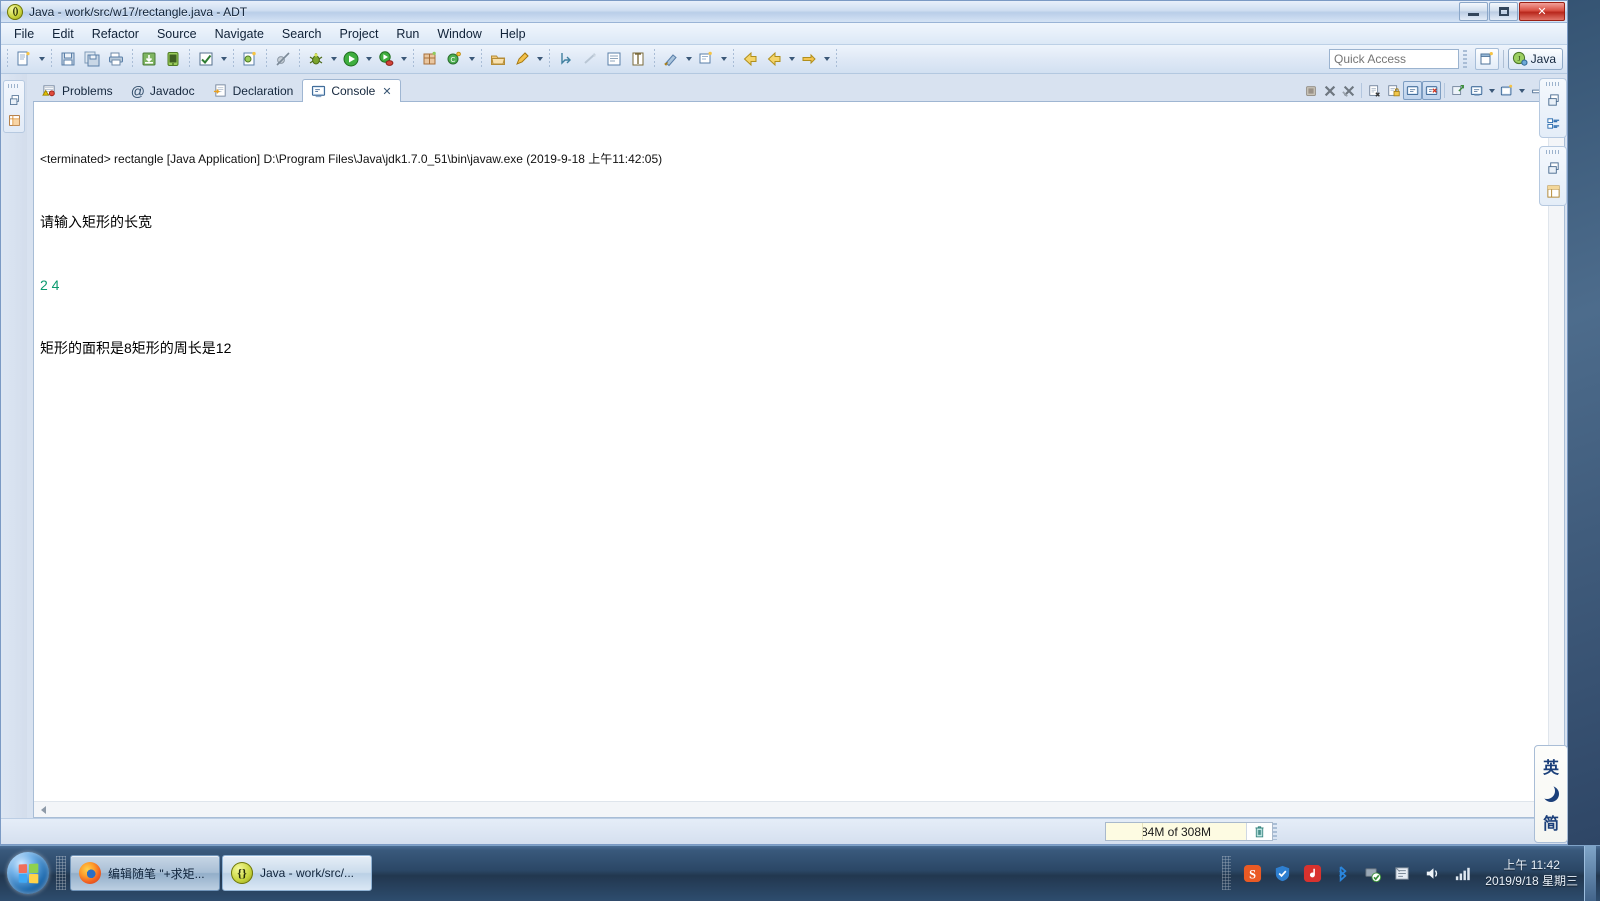 The height and width of the screenshot is (901, 1600). I want to click on last-edit-dropdown-arrow, so click(688, 59).